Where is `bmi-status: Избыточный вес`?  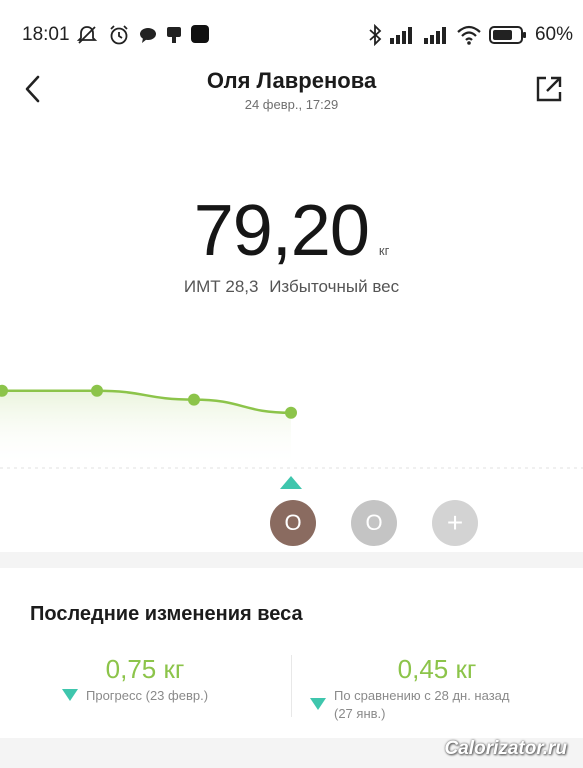
bmi-status: Избыточный вес is located at coordinates (334, 286).